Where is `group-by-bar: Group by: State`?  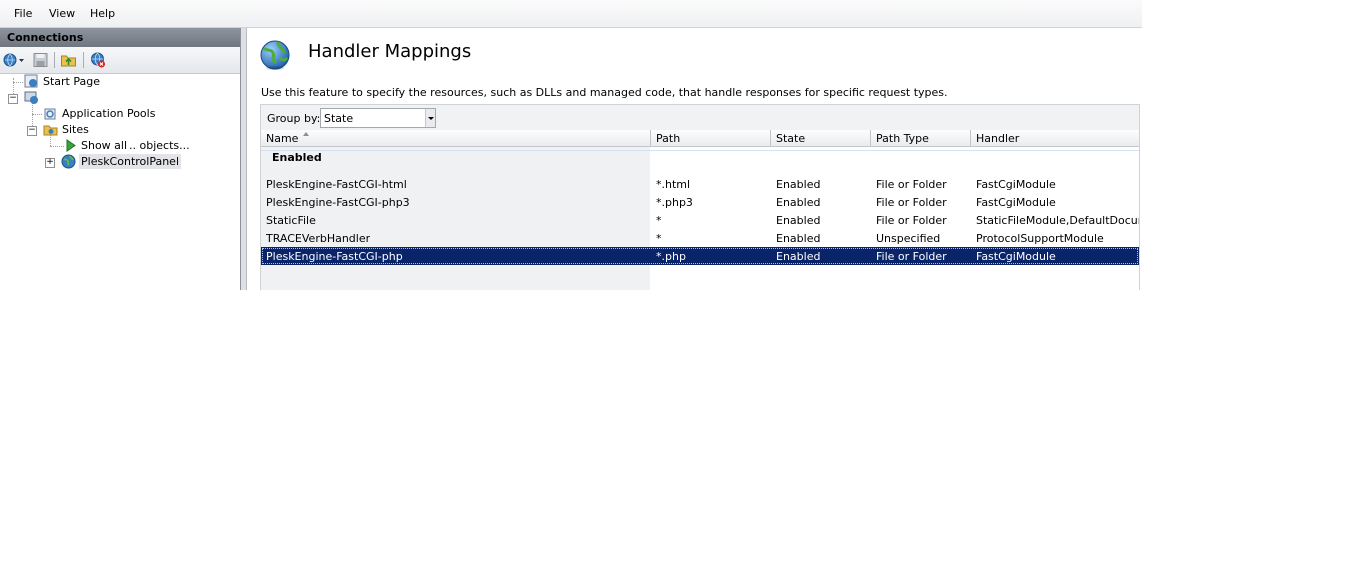 group-by-bar: Group by: State is located at coordinates (700, 117).